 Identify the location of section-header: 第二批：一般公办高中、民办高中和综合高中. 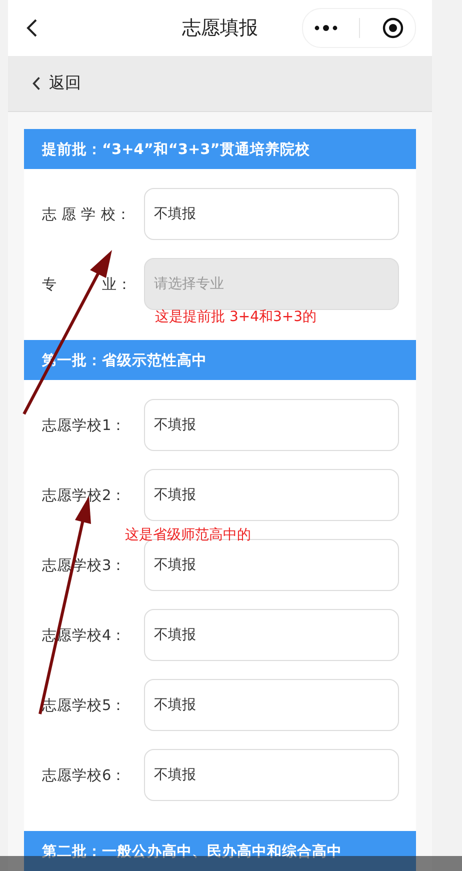
(220, 851).